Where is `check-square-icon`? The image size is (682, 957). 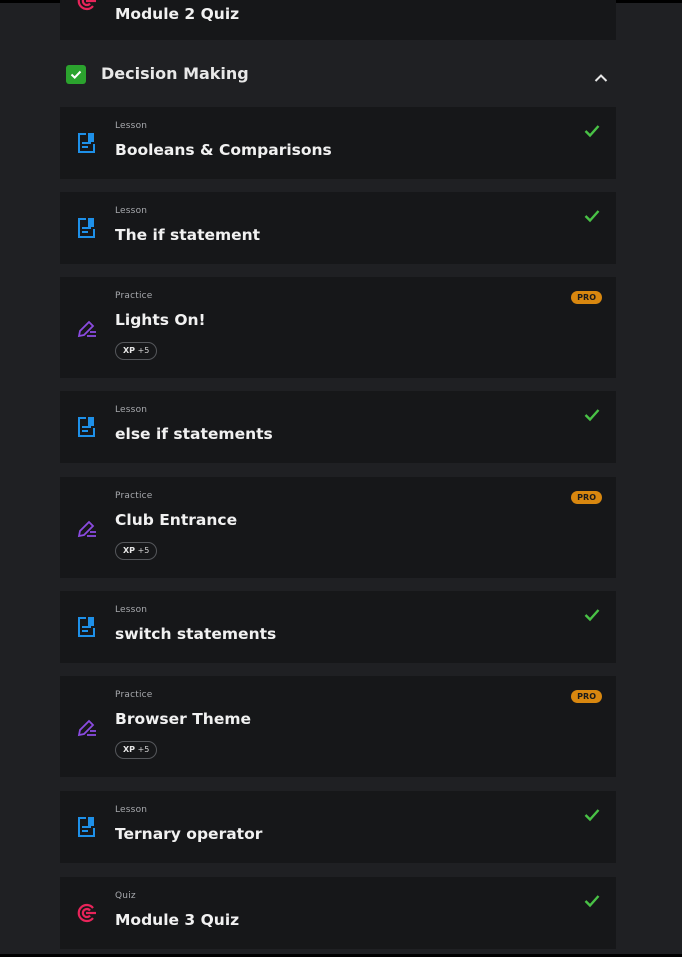 check-square-icon is located at coordinates (76, 74).